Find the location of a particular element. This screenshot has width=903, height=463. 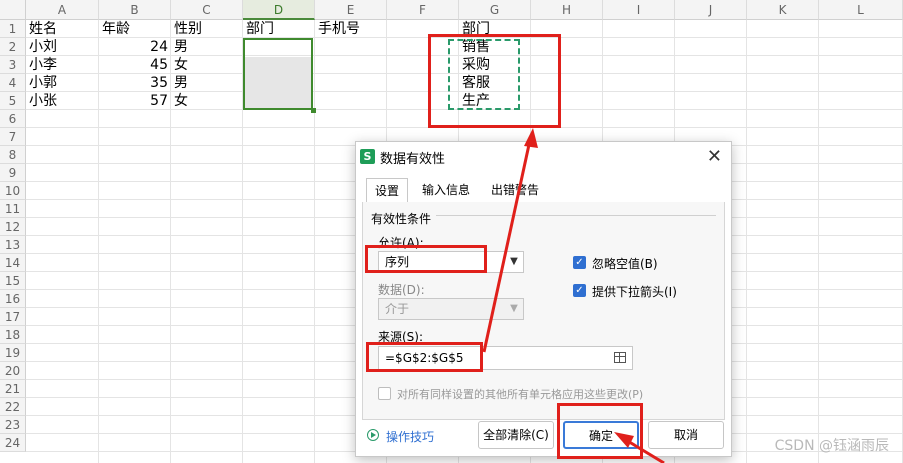

tips-link: 操作技巧 is located at coordinates (410, 436).